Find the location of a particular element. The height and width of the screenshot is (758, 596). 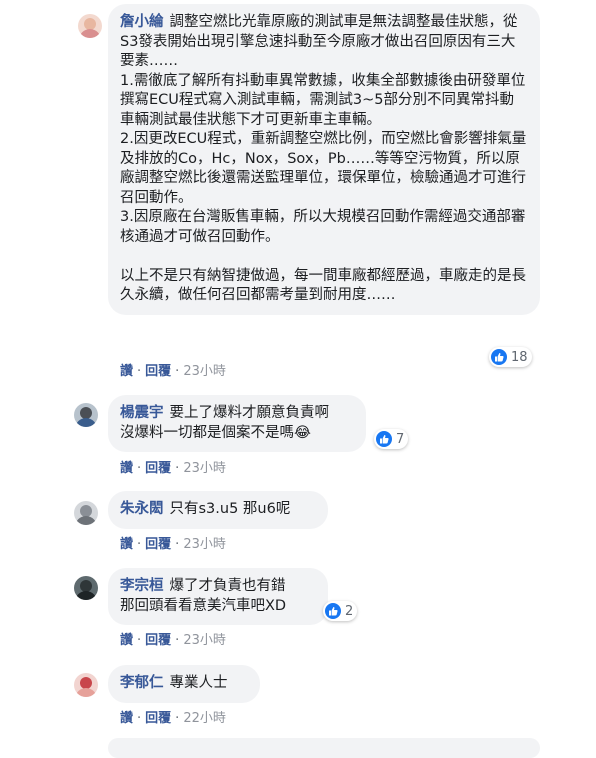

comment-text: 要上了爆料才願意負責啊 is located at coordinates (249, 413).